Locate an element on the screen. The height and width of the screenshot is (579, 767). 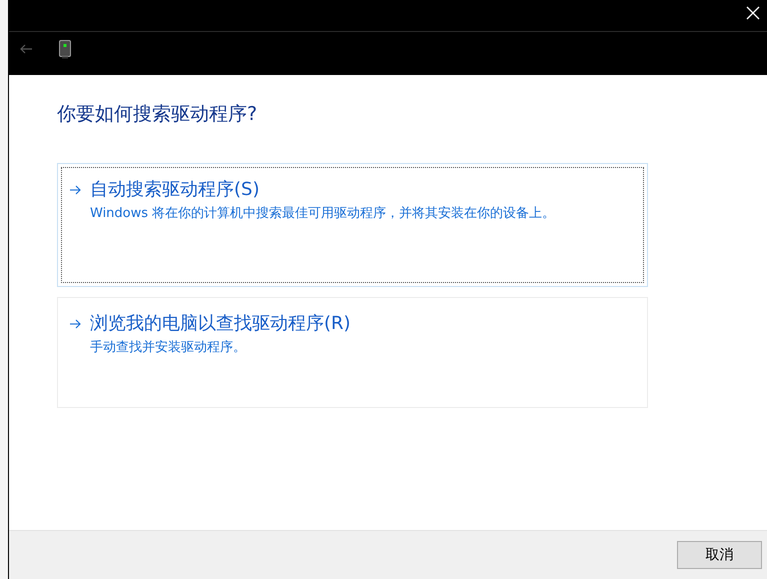
back-button is located at coordinates (26, 49).